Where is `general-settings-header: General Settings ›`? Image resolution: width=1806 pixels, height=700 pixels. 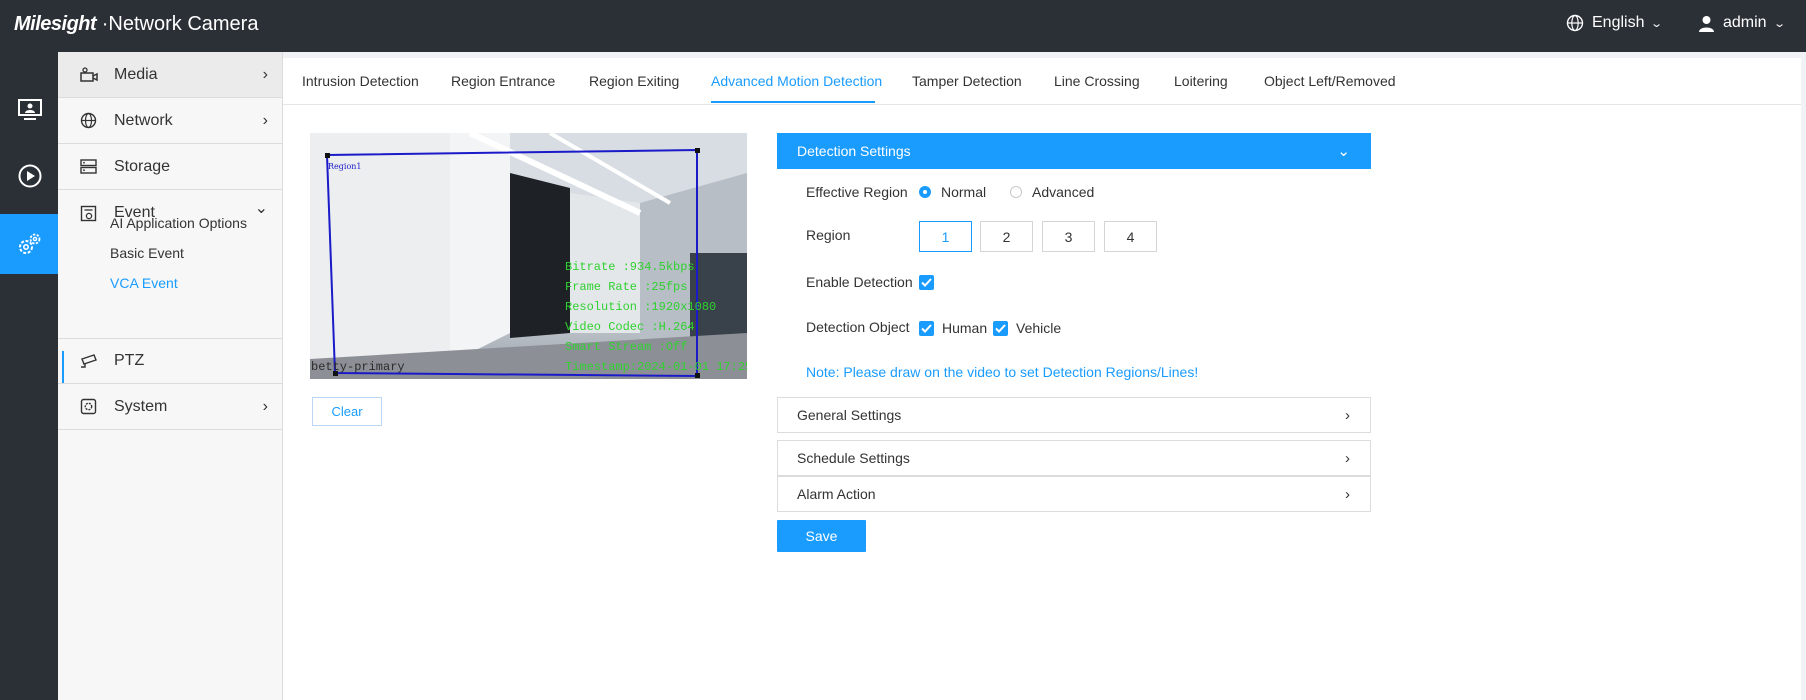
general-settings-header: General Settings › is located at coordinates (1074, 415).